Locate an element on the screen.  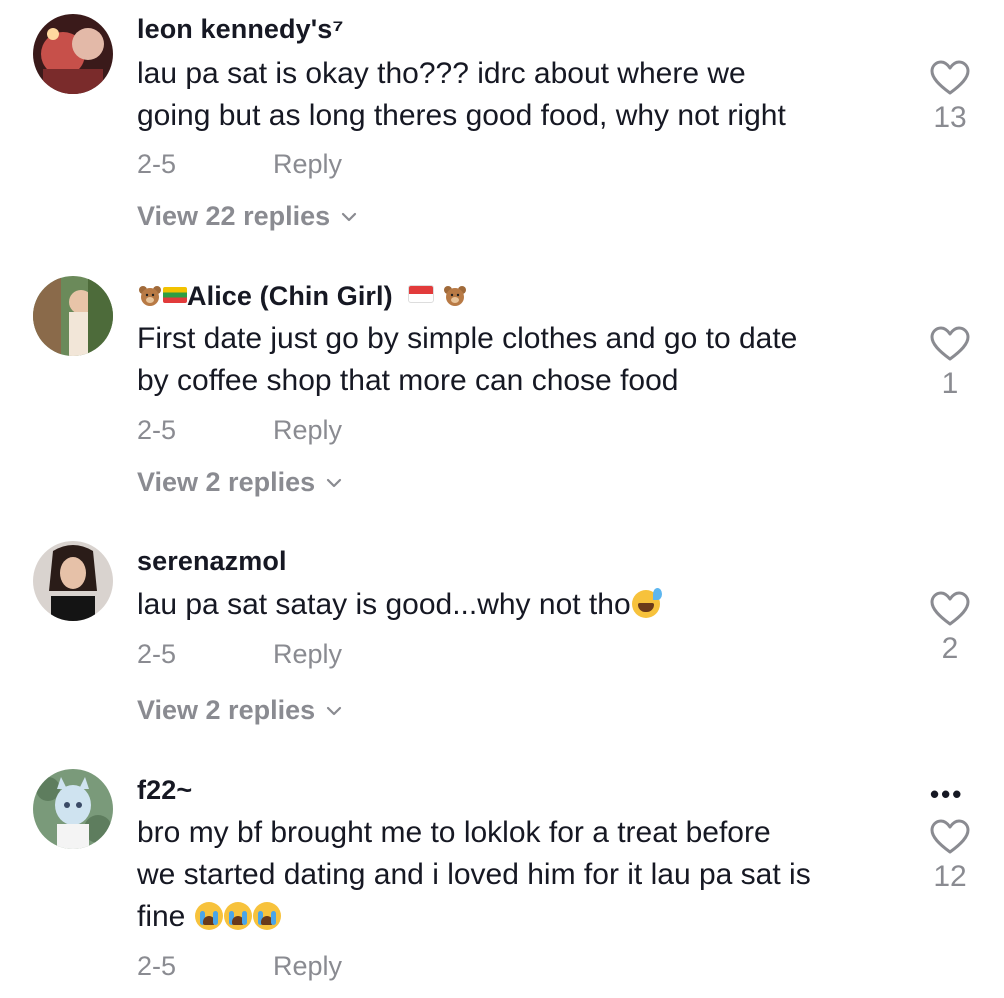
singapore-flag-icon is located at coordinates (421, 294).